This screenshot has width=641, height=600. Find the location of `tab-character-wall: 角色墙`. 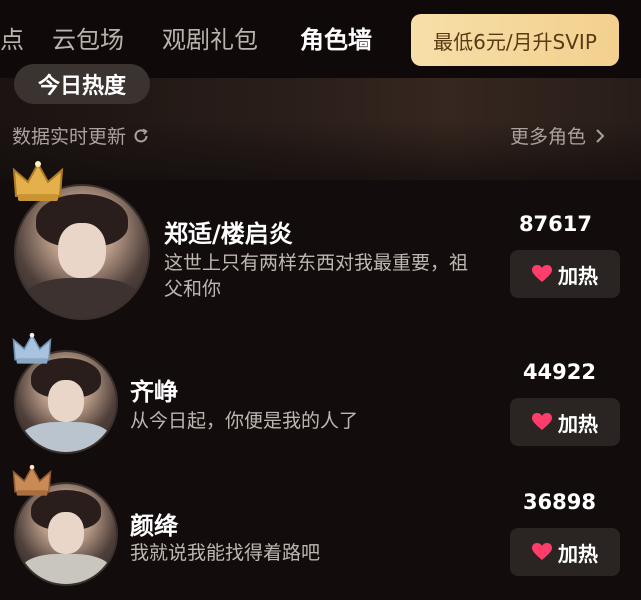

tab-character-wall: 角色墙 is located at coordinates (336, 37).